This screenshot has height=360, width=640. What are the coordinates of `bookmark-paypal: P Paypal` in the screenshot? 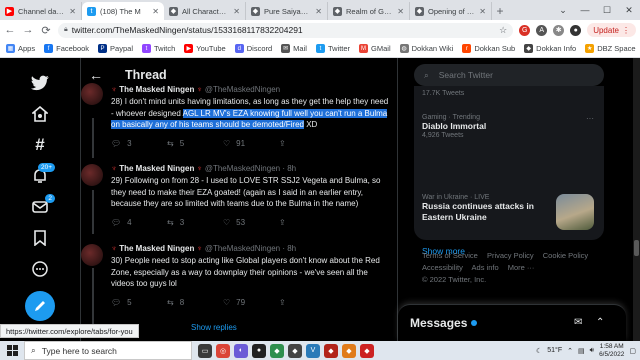 It's located at (115, 48).